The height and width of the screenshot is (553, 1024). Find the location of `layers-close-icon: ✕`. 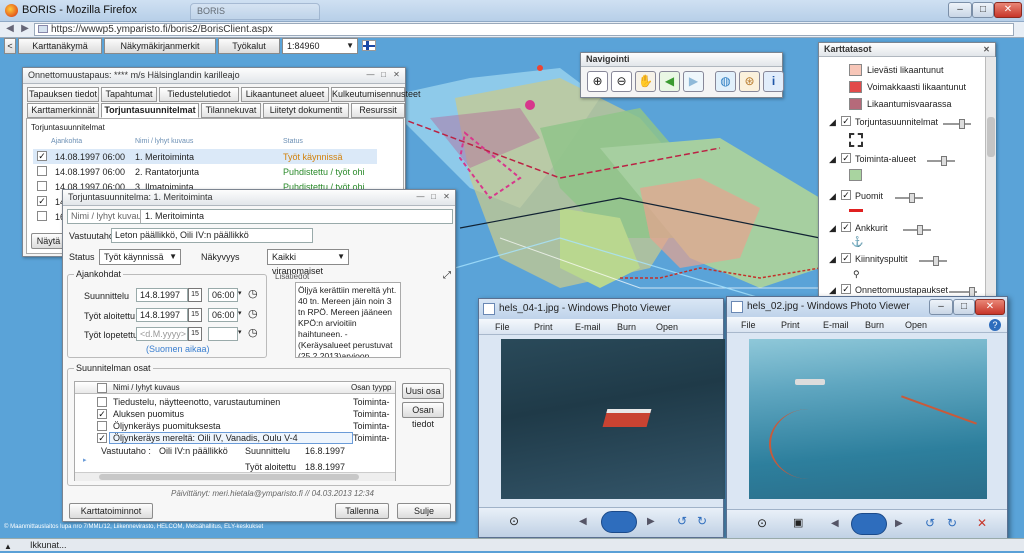

layers-close-icon: ✕ is located at coordinates (986, 50).